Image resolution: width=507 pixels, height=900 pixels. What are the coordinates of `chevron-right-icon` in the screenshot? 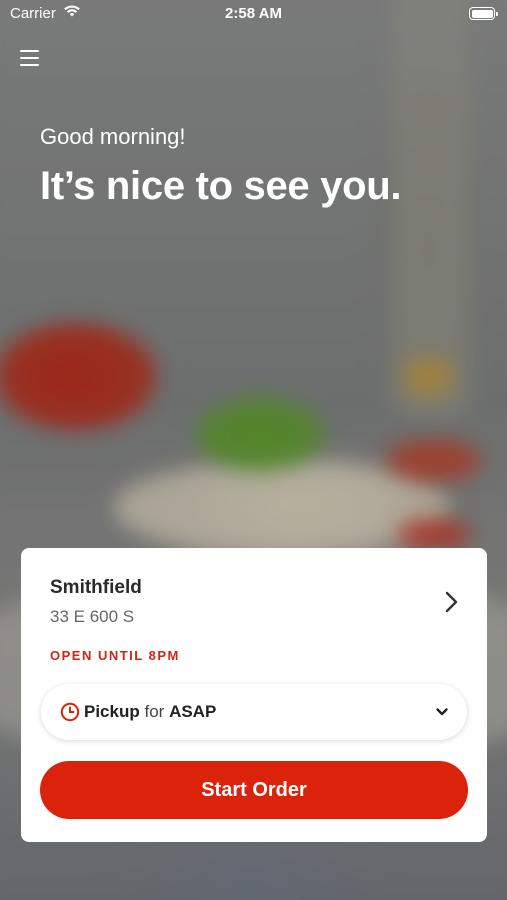 It's located at (451, 602).